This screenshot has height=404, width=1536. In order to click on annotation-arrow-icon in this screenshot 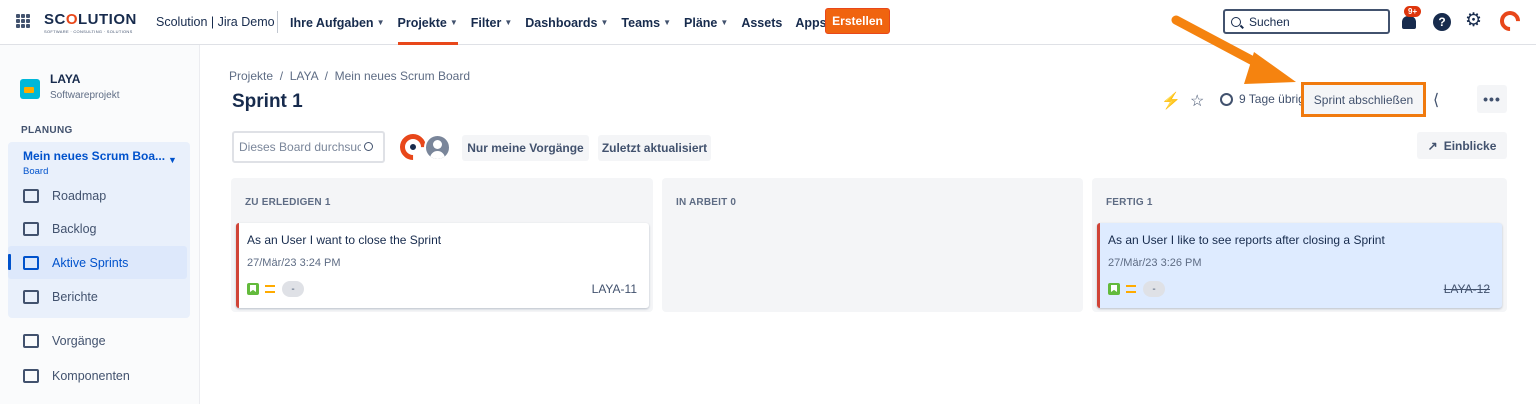, I will do `click(1233, 49)`.